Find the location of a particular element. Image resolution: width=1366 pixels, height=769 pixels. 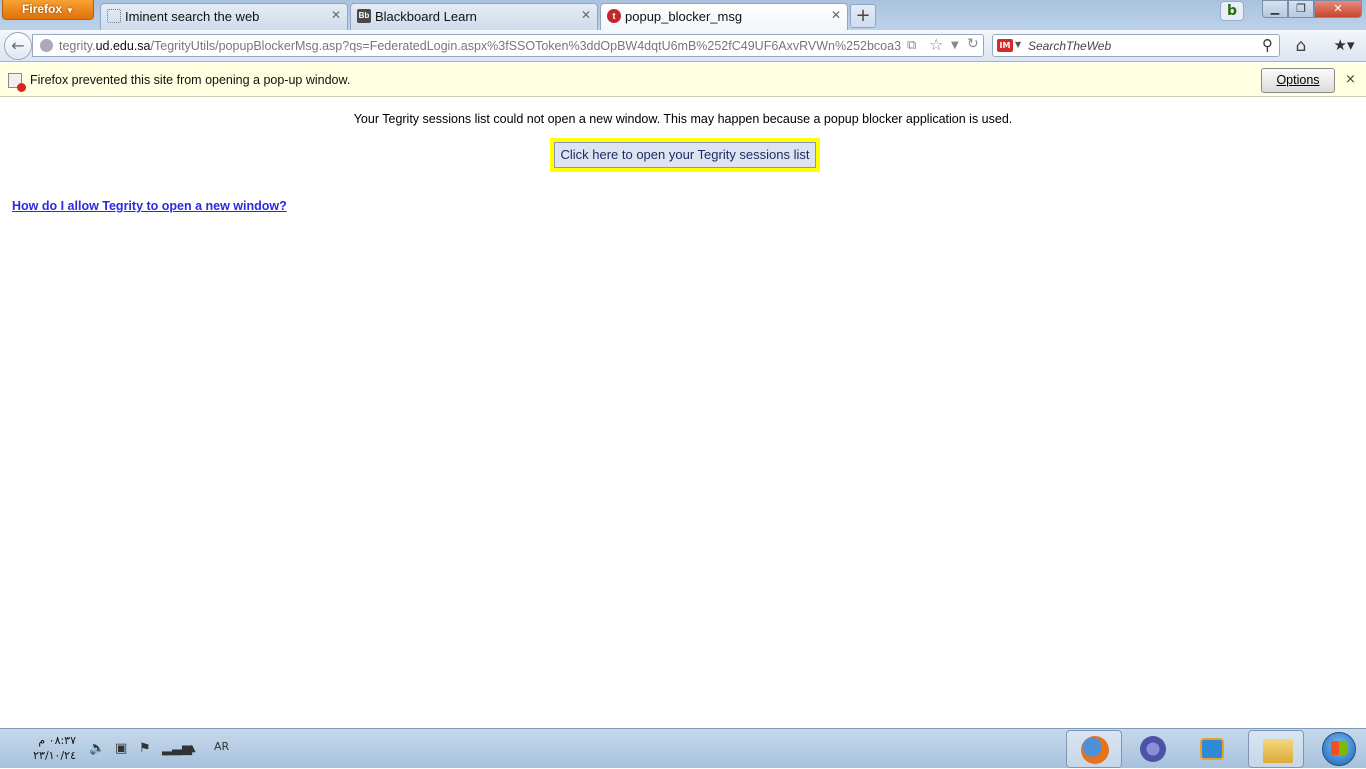

home-icon: ⌂ is located at coordinates (1301, 46).